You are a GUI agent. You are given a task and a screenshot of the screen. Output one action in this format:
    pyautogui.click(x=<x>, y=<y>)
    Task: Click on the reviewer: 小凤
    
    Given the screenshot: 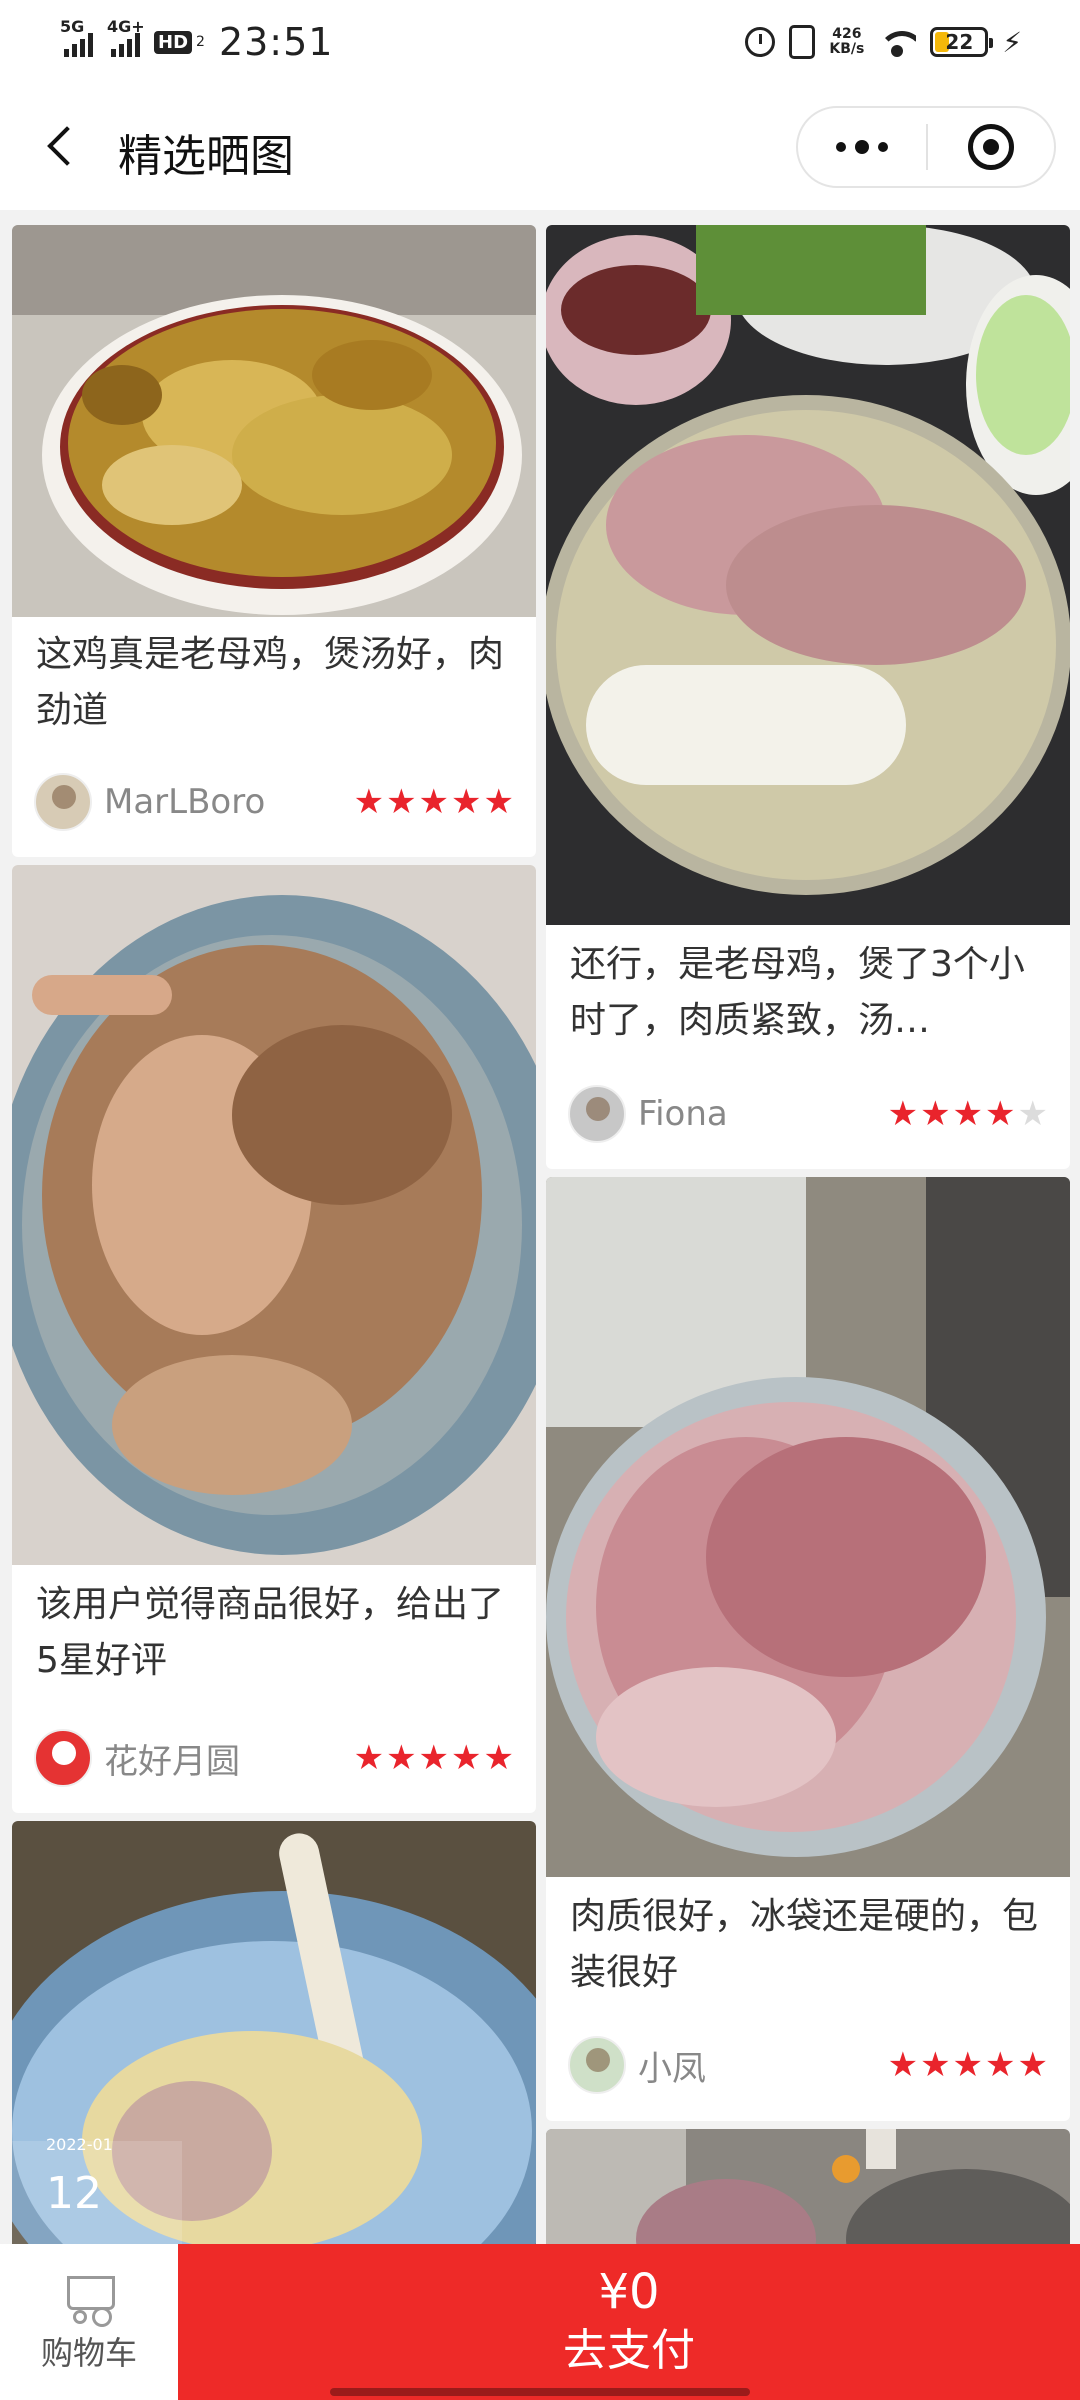 What is the action you would take?
    pyautogui.click(x=637, y=2065)
    